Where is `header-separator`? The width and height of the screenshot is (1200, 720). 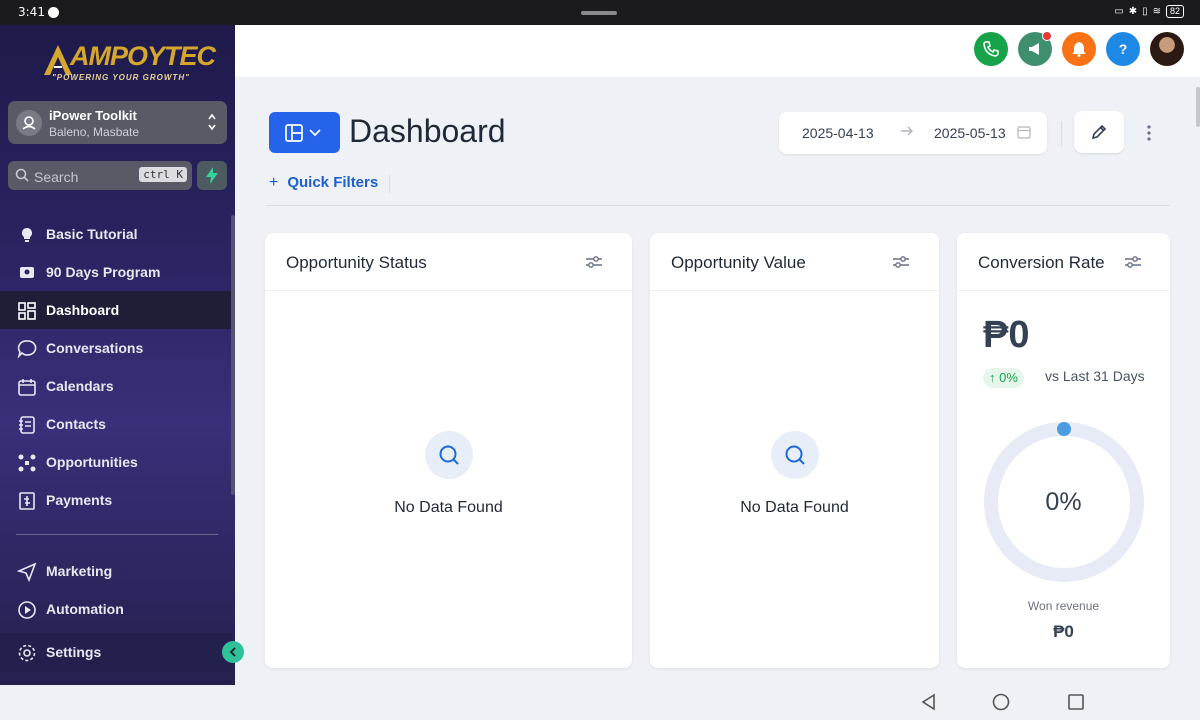 header-separator is located at coordinates (1061, 134).